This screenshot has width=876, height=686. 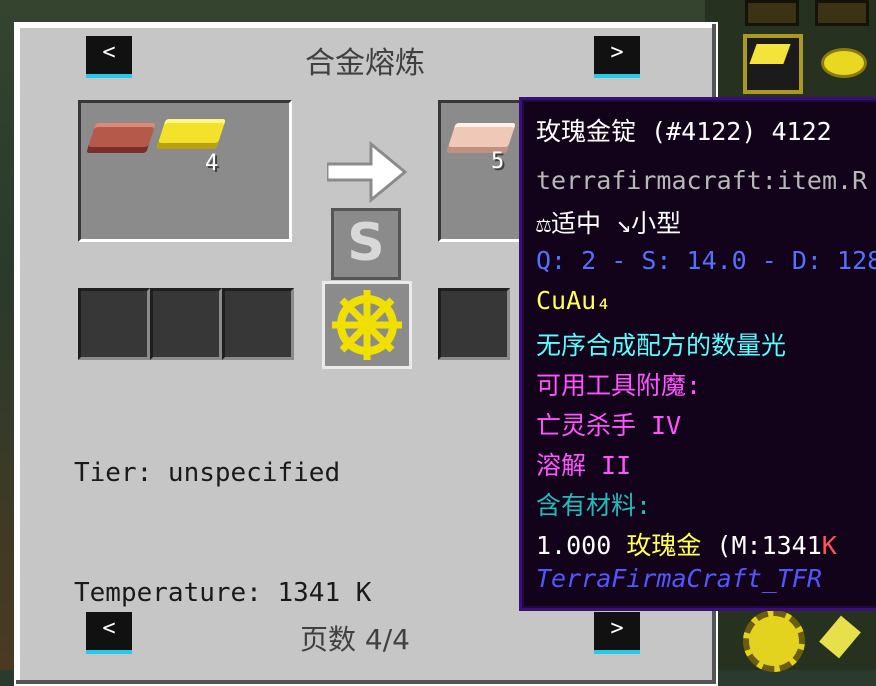 What do you see at coordinates (773, 64) in the screenshot?
I see `gold-block-icon` at bounding box center [773, 64].